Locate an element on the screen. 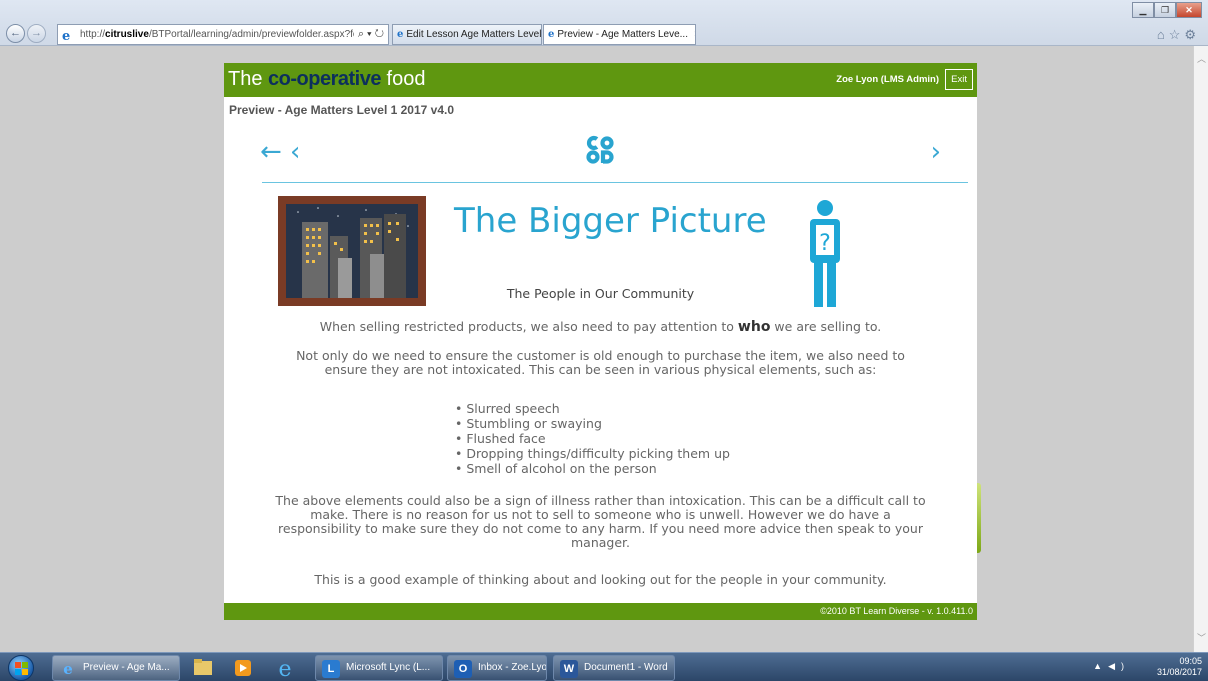 Image resolution: width=1208 pixels, height=681 pixels. tray-icons: ▲◀) is located at coordinates (1111, 666).